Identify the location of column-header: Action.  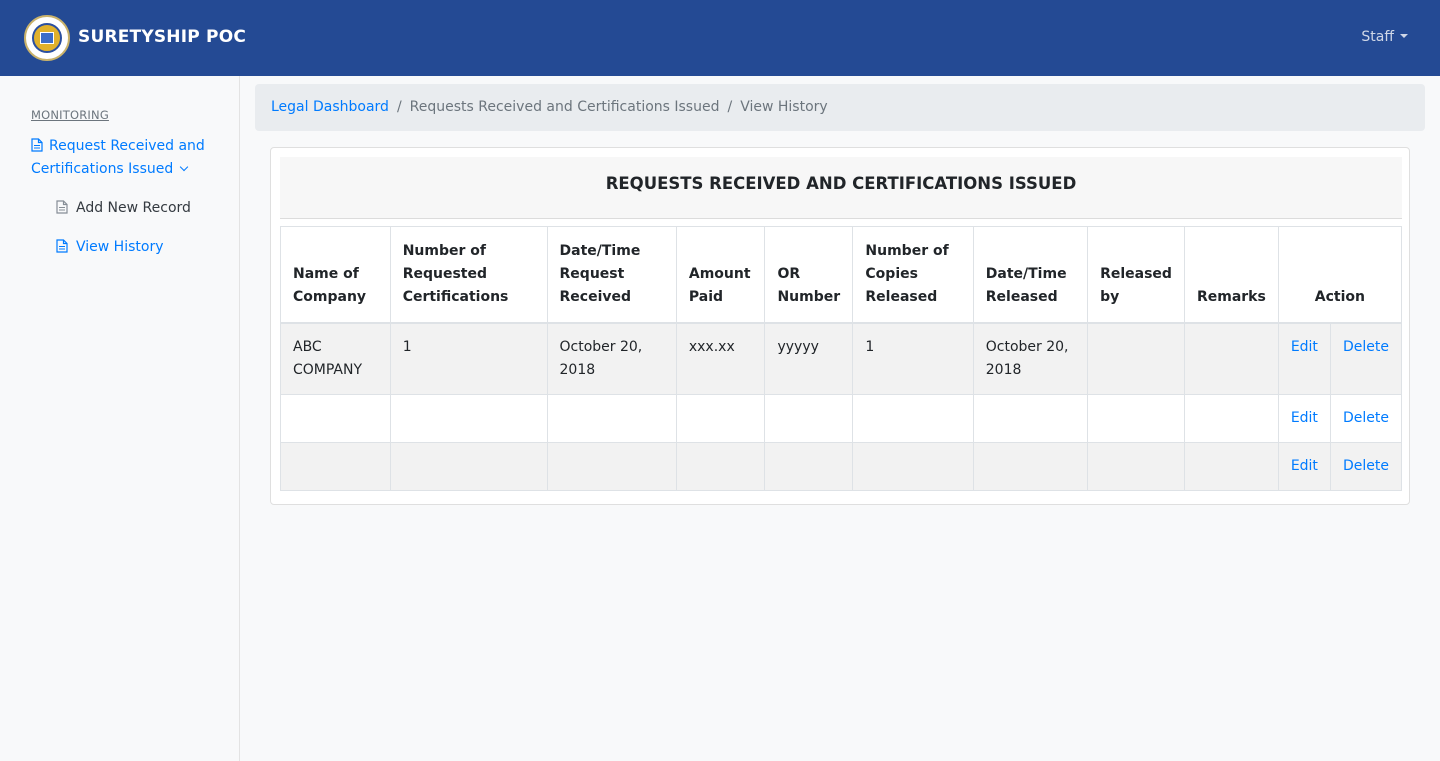
(1340, 275).